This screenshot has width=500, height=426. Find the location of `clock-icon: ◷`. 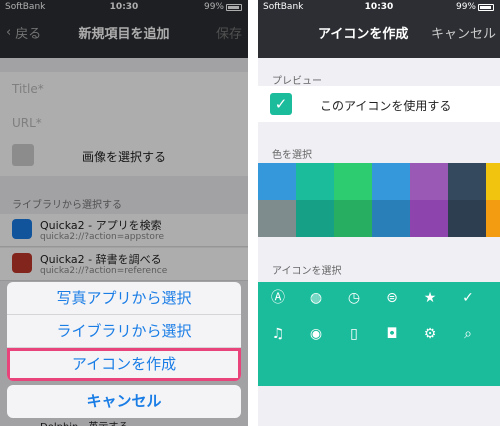

clock-icon: ◷ is located at coordinates (354, 298).